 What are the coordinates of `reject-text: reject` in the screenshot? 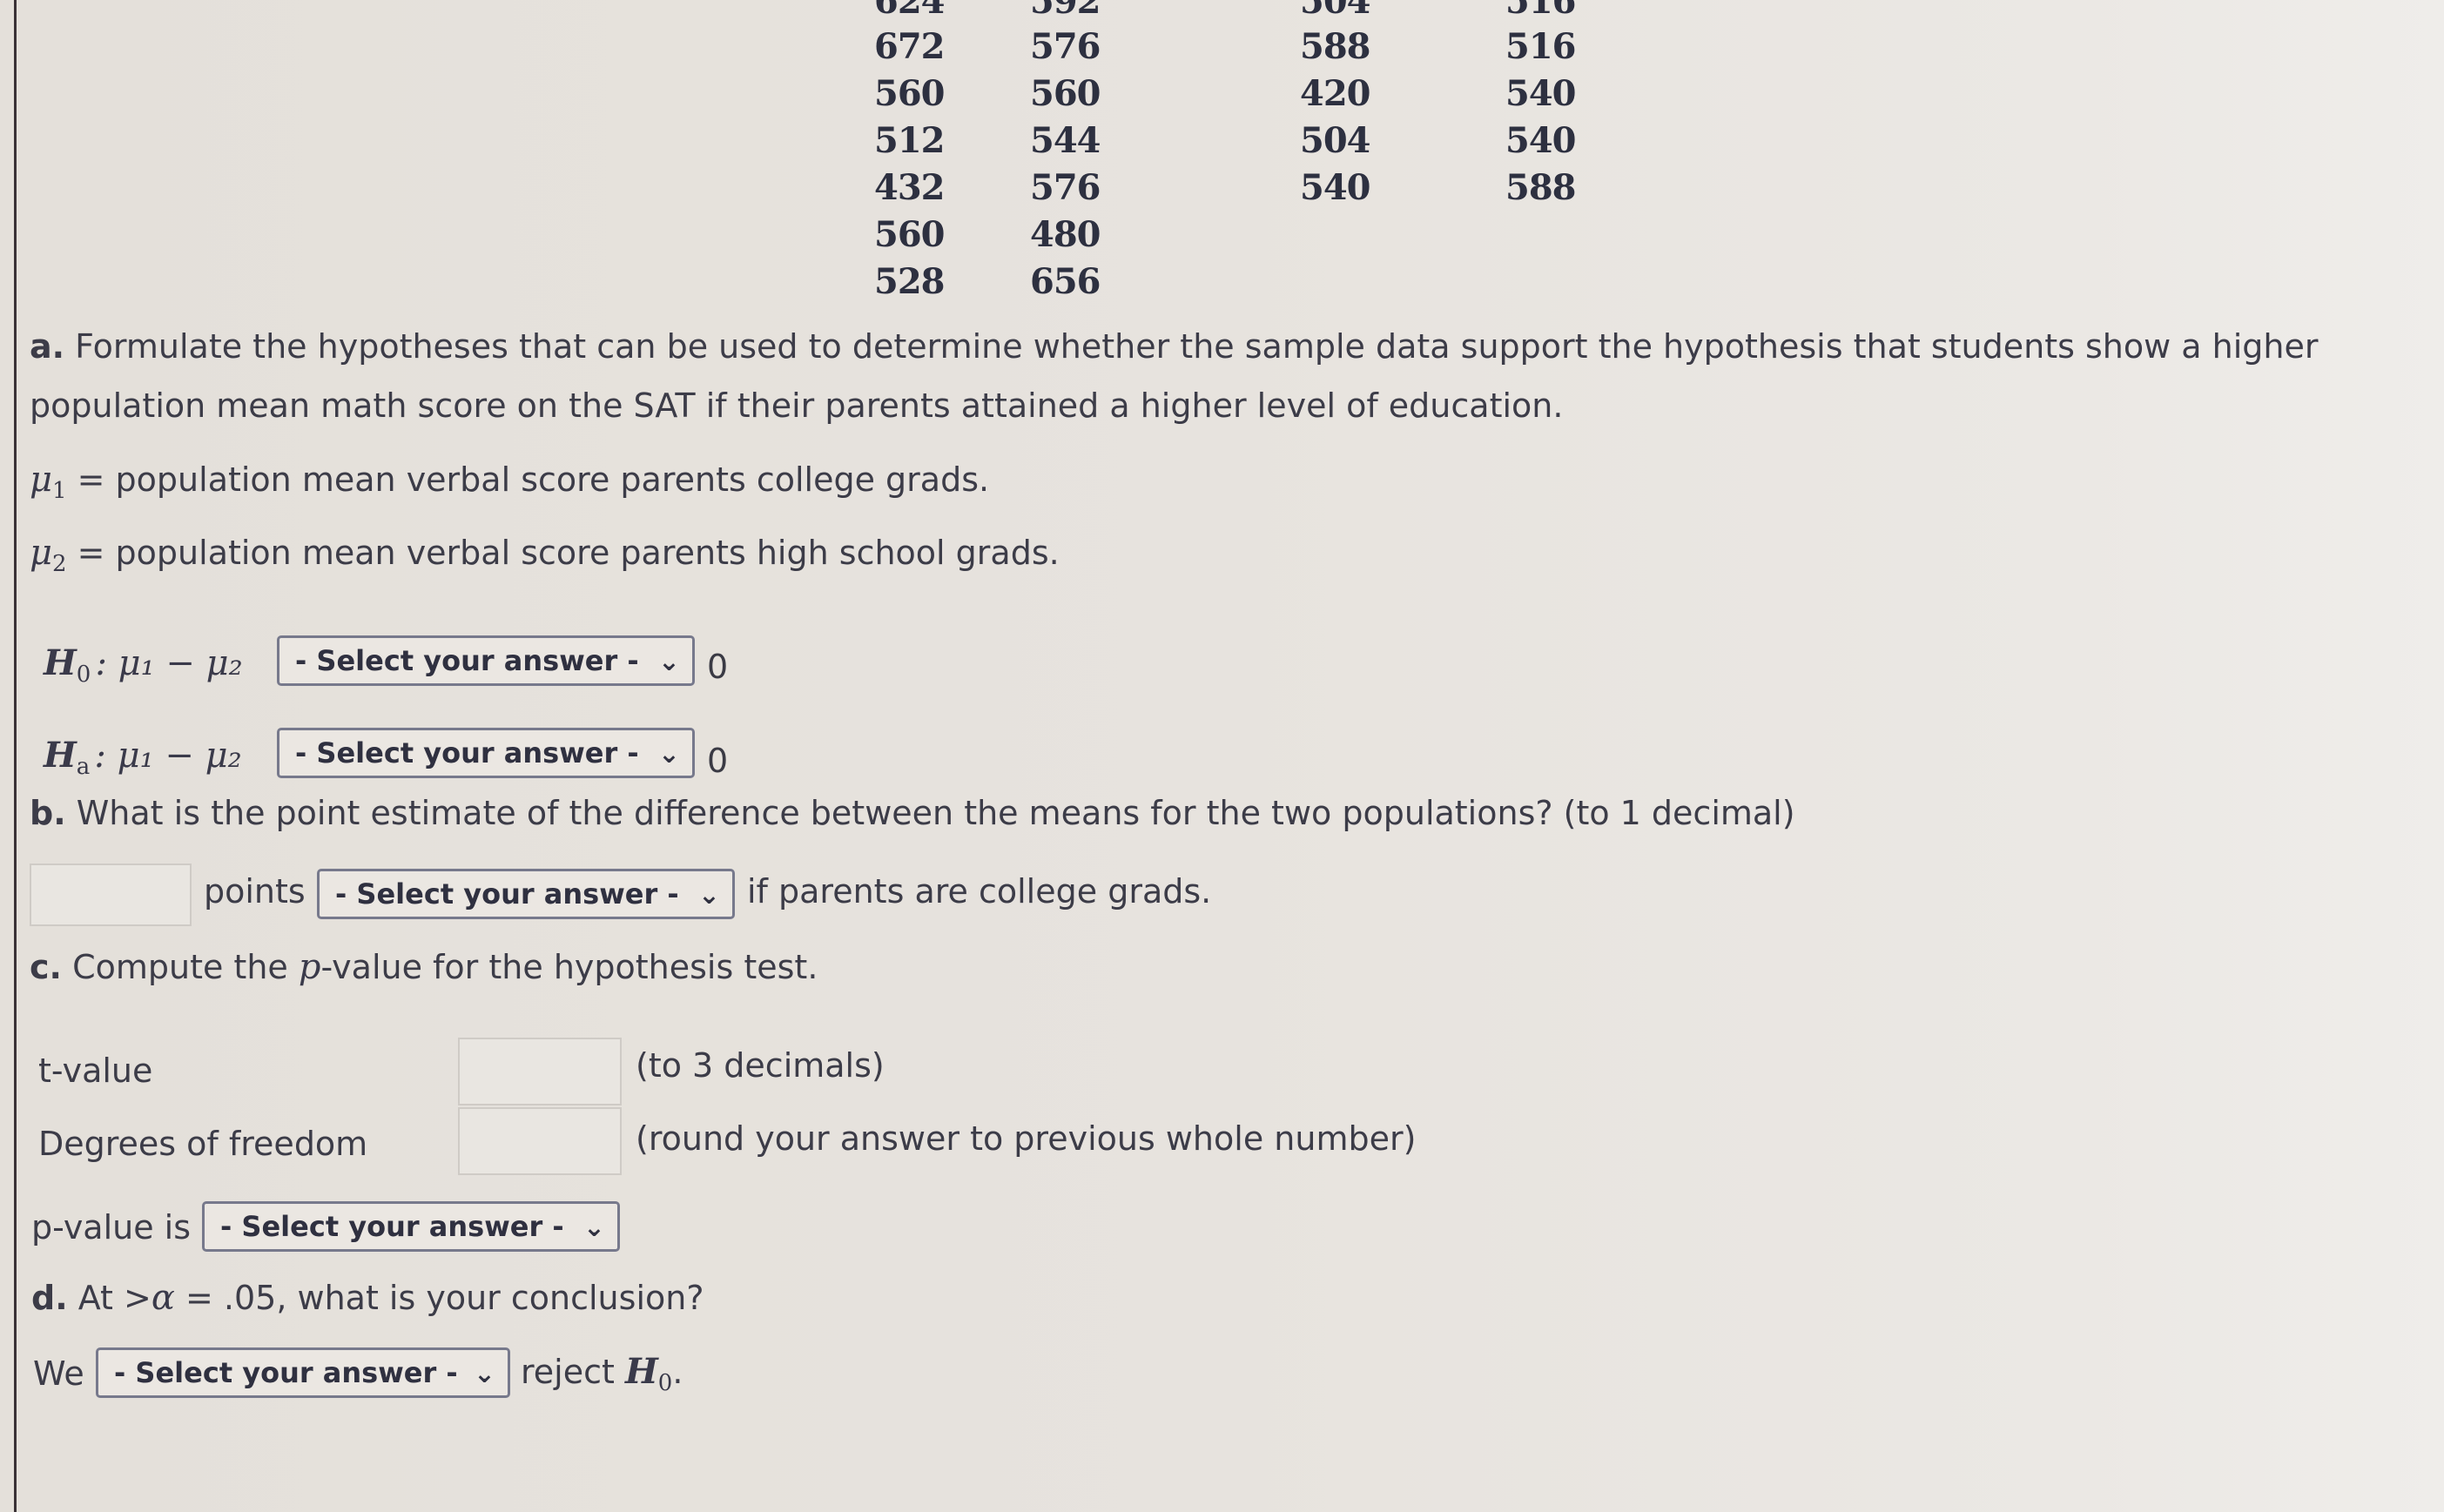 It's located at (568, 1372).